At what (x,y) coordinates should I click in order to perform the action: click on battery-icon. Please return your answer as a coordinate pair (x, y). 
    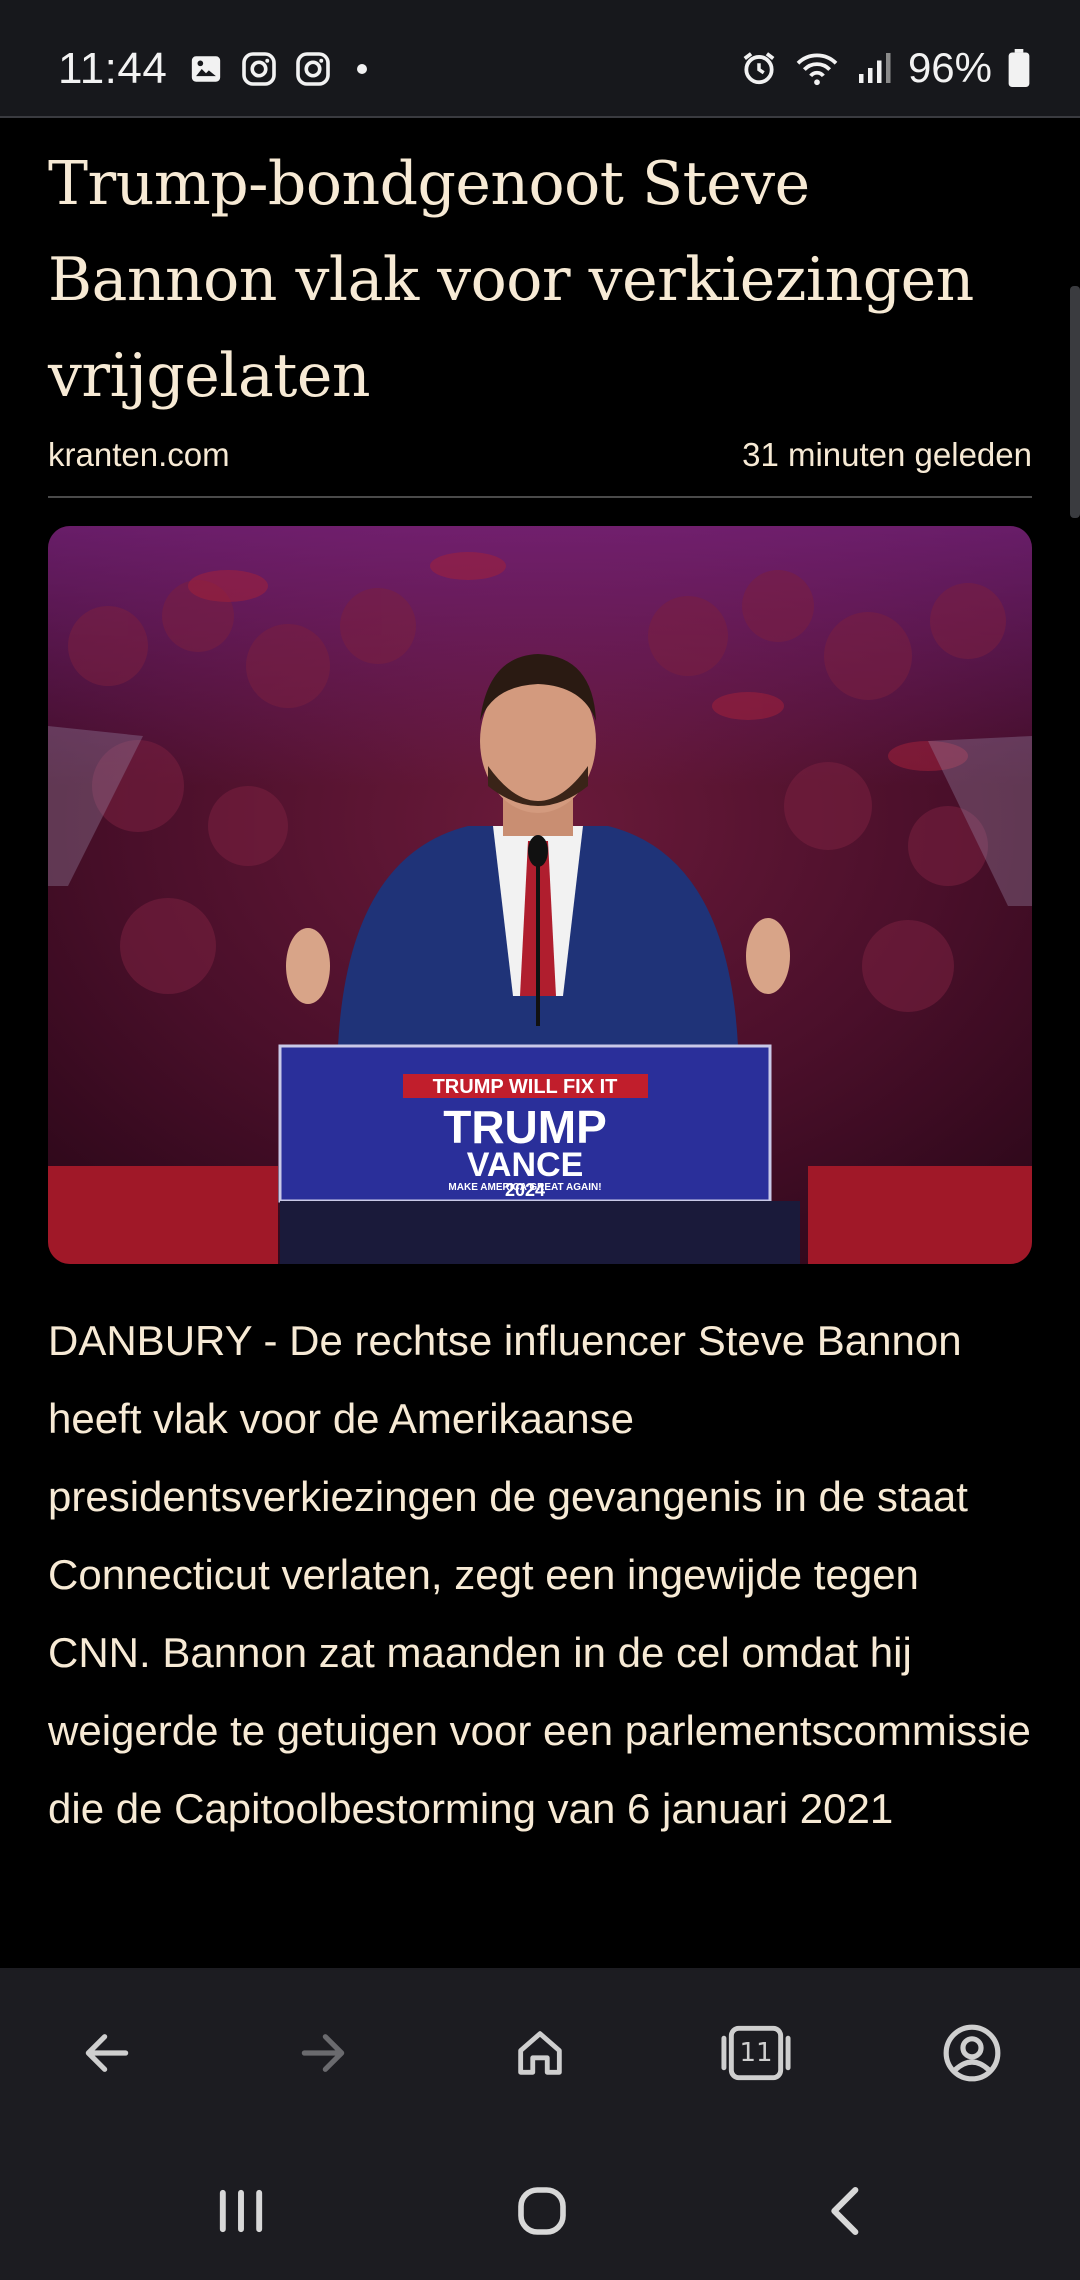
    Looking at the image, I should click on (1019, 68).